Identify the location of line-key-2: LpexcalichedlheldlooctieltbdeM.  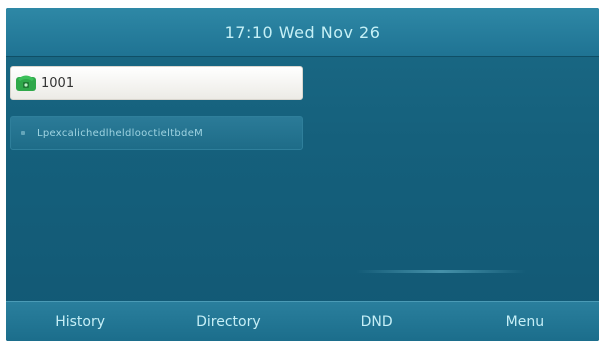
(156, 133).